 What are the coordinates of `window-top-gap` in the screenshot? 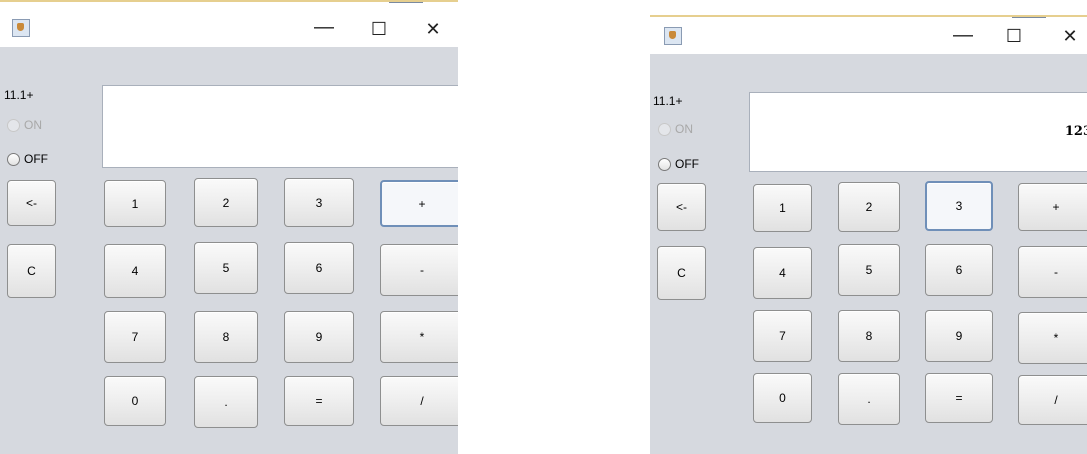 It's located at (868, 7).